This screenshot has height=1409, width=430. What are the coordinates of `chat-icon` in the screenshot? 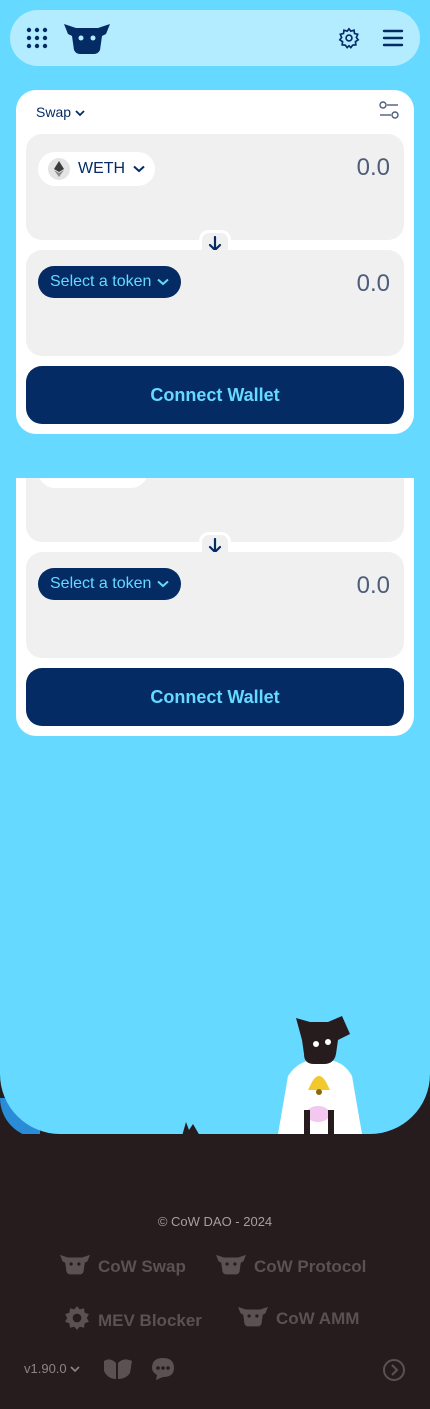 It's located at (163, 1371).